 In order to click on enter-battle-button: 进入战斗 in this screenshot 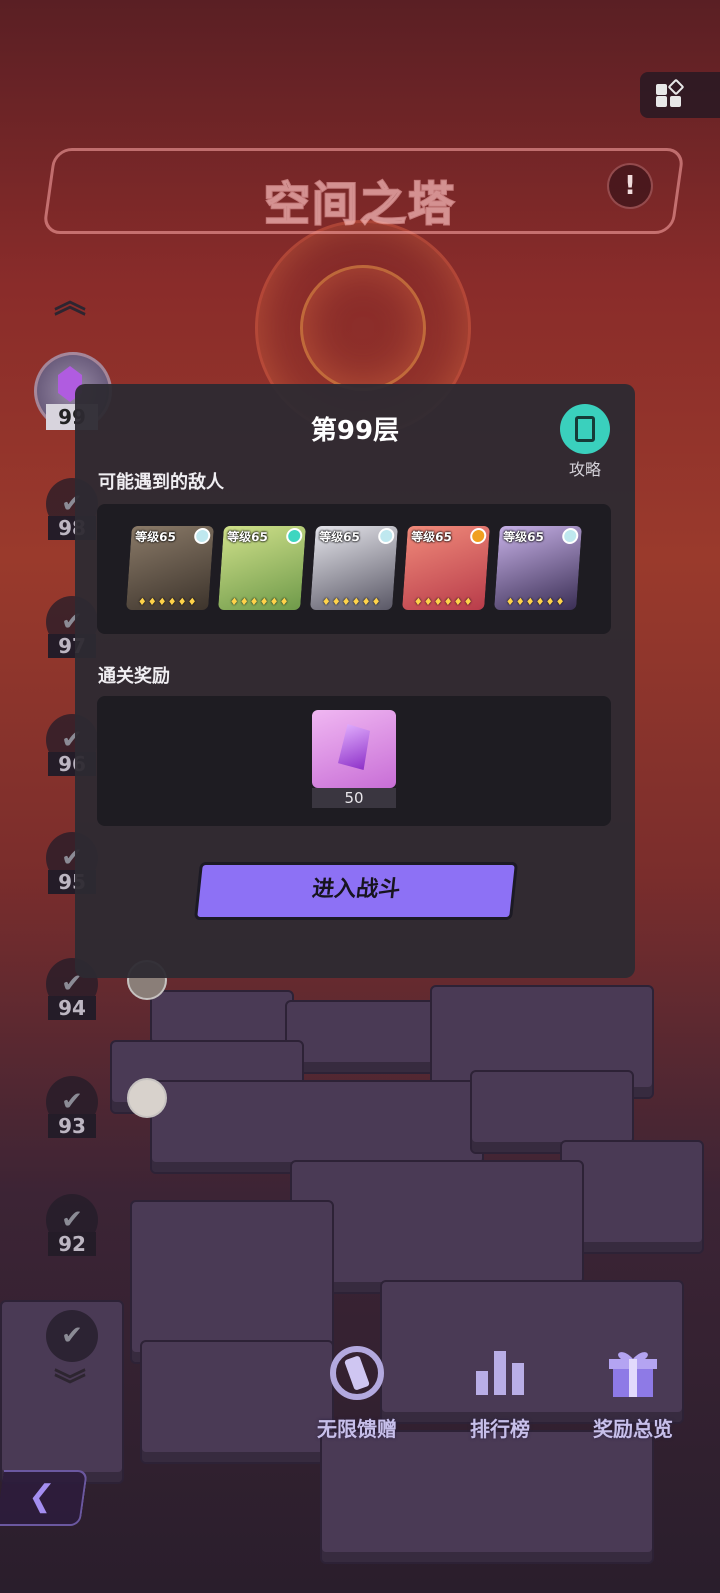, I will do `click(356, 891)`.